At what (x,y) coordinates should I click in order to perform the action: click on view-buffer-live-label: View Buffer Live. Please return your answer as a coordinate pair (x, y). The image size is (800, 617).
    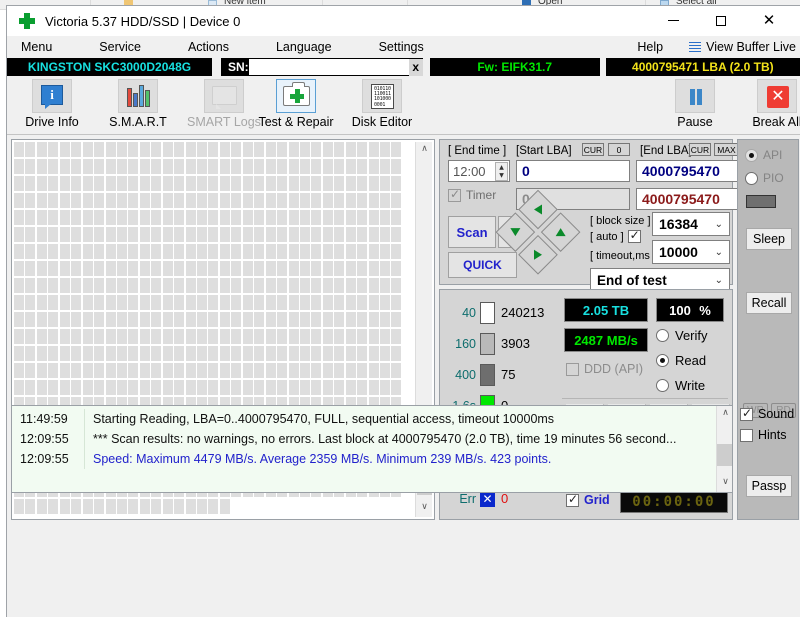
    Looking at the image, I should click on (751, 47).